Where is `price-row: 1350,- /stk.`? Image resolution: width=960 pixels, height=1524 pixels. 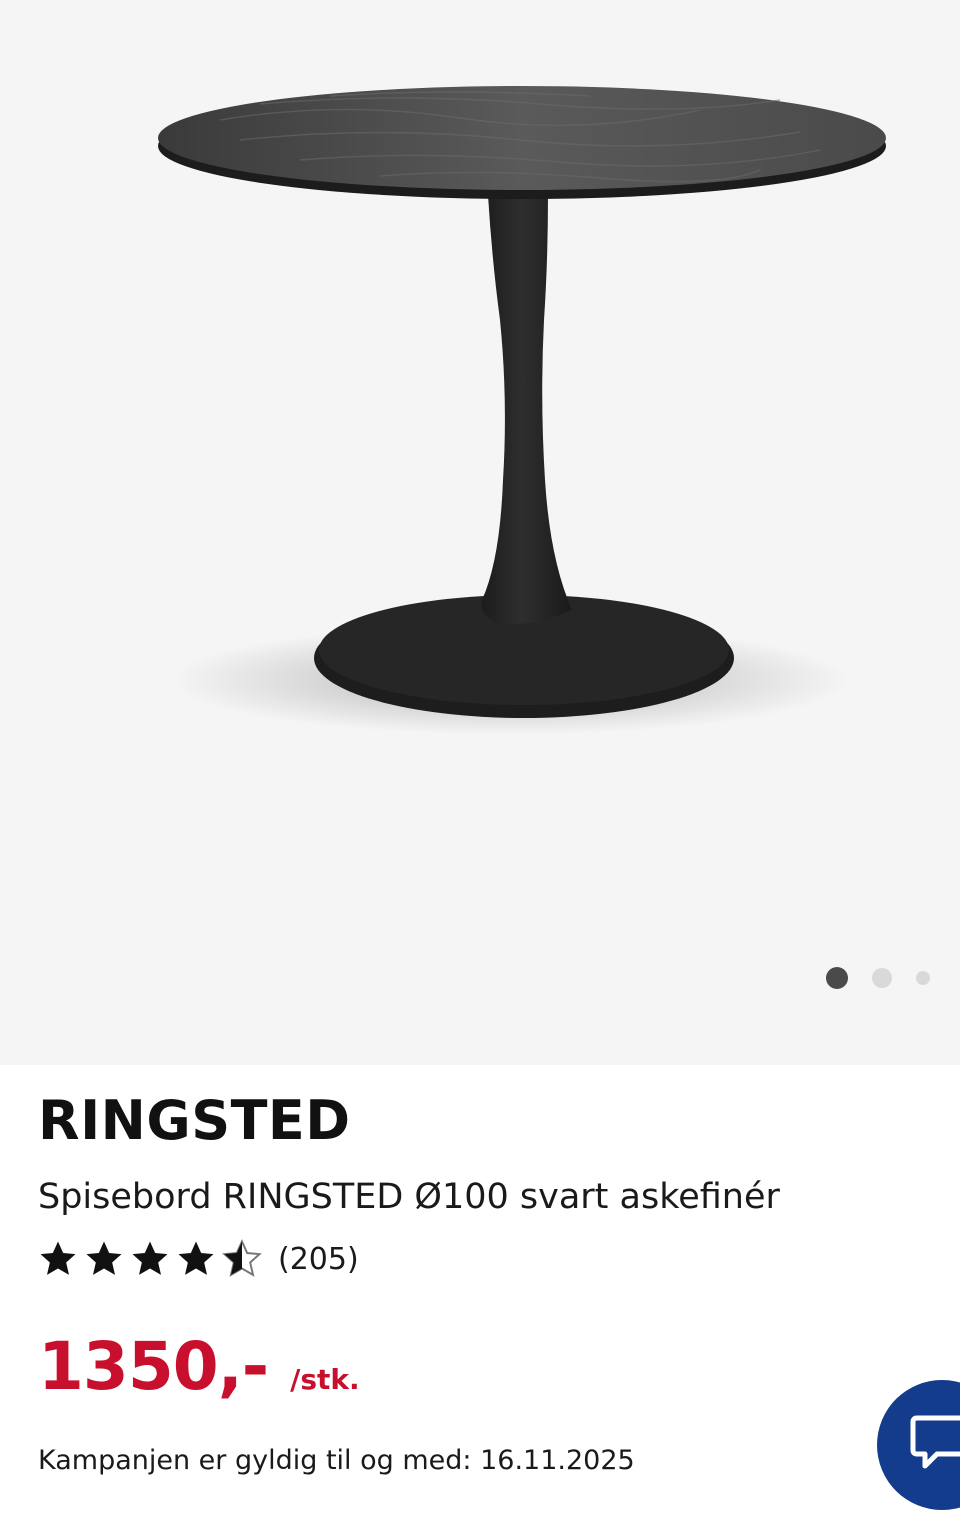 price-row: 1350,- /stk. is located at coordinates (199, 1367).